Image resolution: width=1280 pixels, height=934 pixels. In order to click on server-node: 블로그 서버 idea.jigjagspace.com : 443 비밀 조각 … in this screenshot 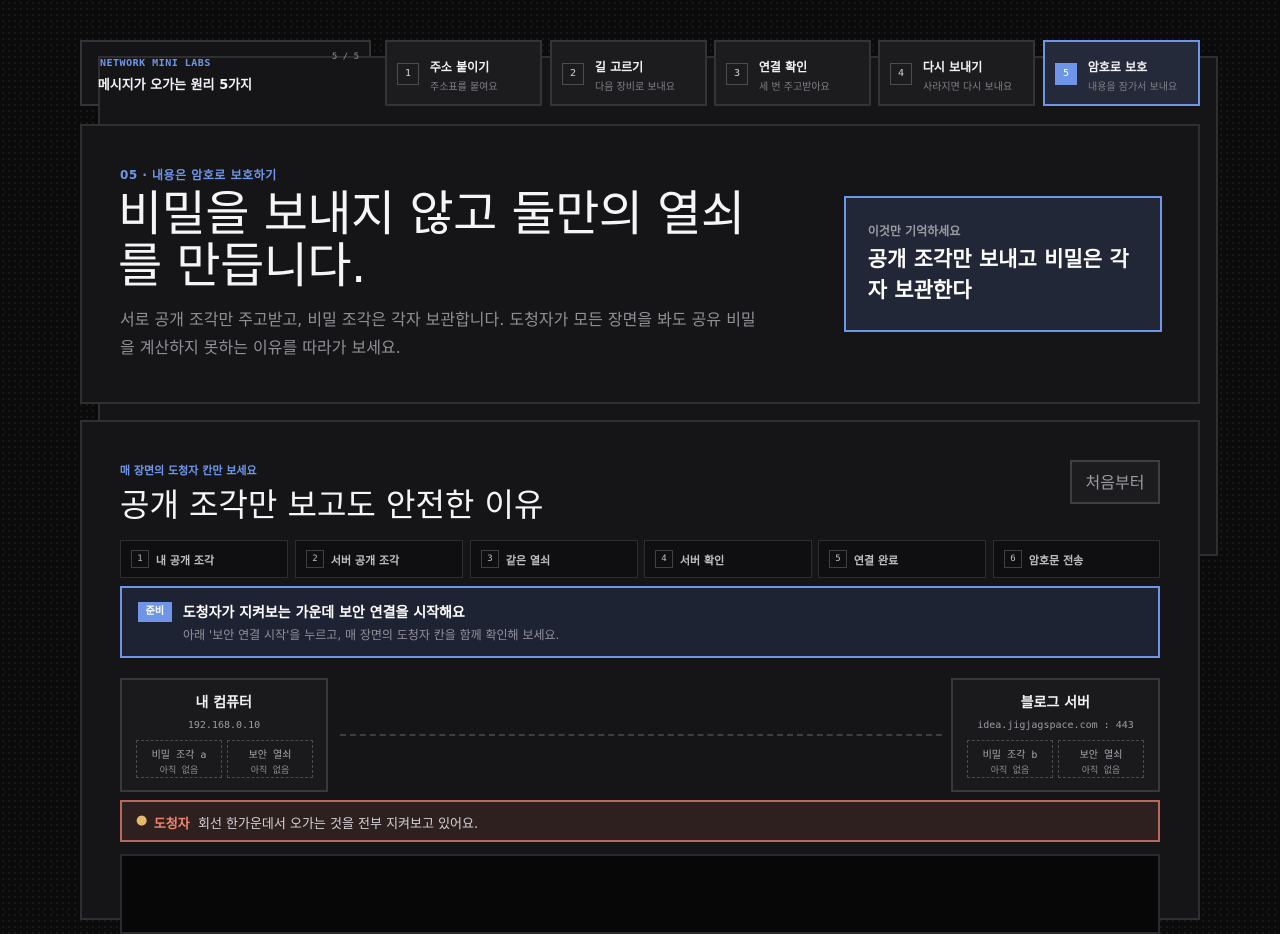, I will do `click(1055, 735)`.